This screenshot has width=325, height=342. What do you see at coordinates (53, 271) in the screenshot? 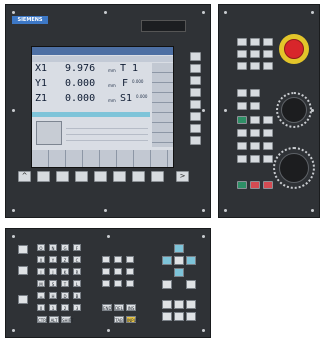
I see `key-j: J` at bounding box center [53, 271].